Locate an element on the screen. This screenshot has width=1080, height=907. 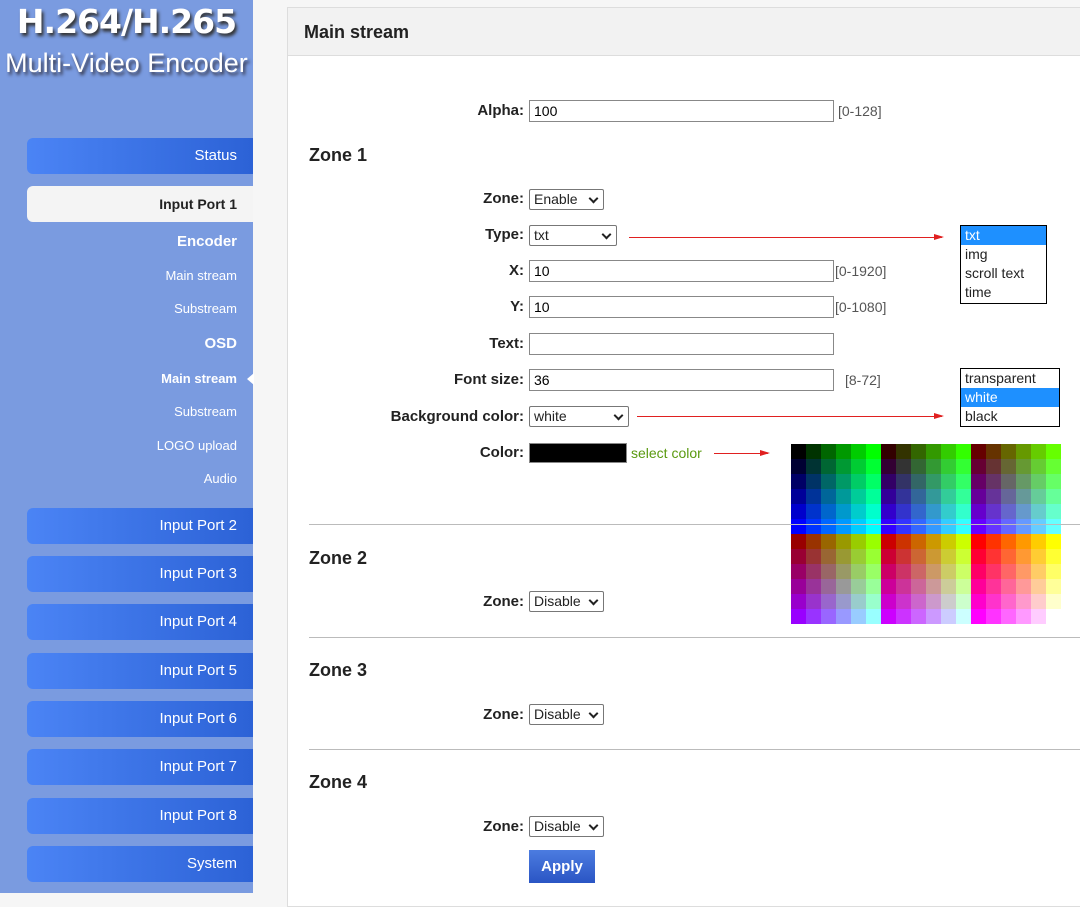
x-input is located at coordinates (681, 271).